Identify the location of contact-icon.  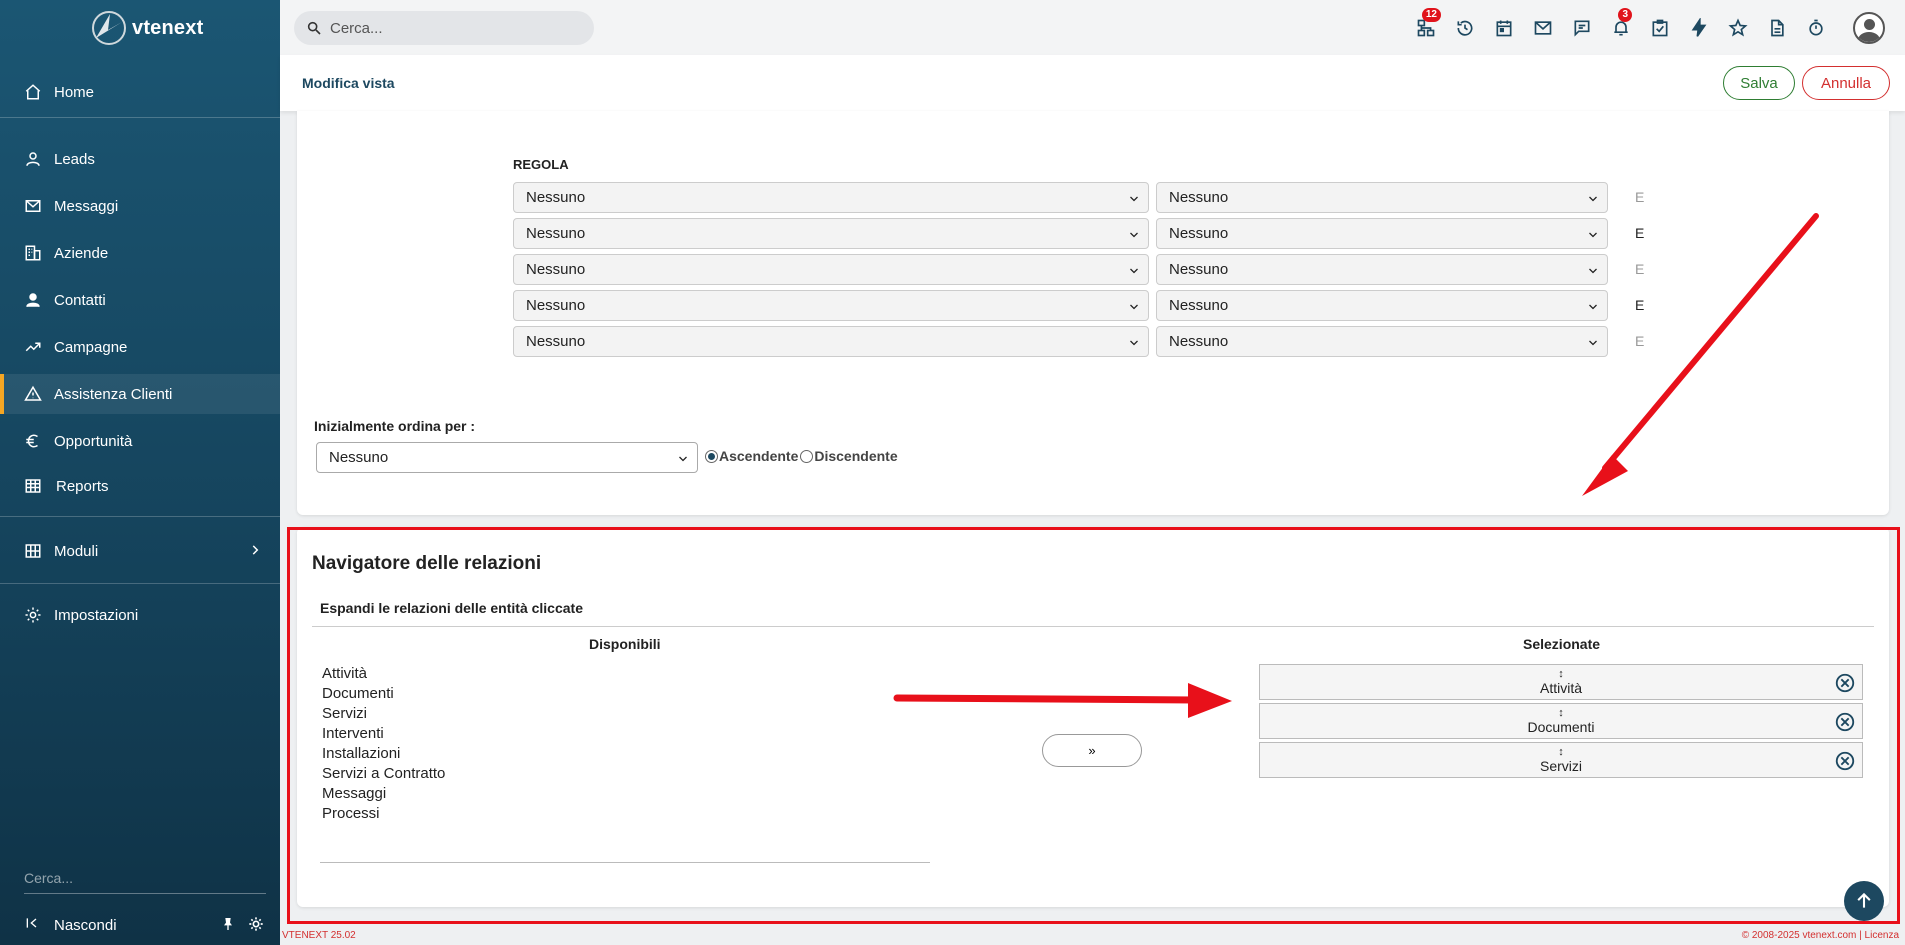
(33, 300).